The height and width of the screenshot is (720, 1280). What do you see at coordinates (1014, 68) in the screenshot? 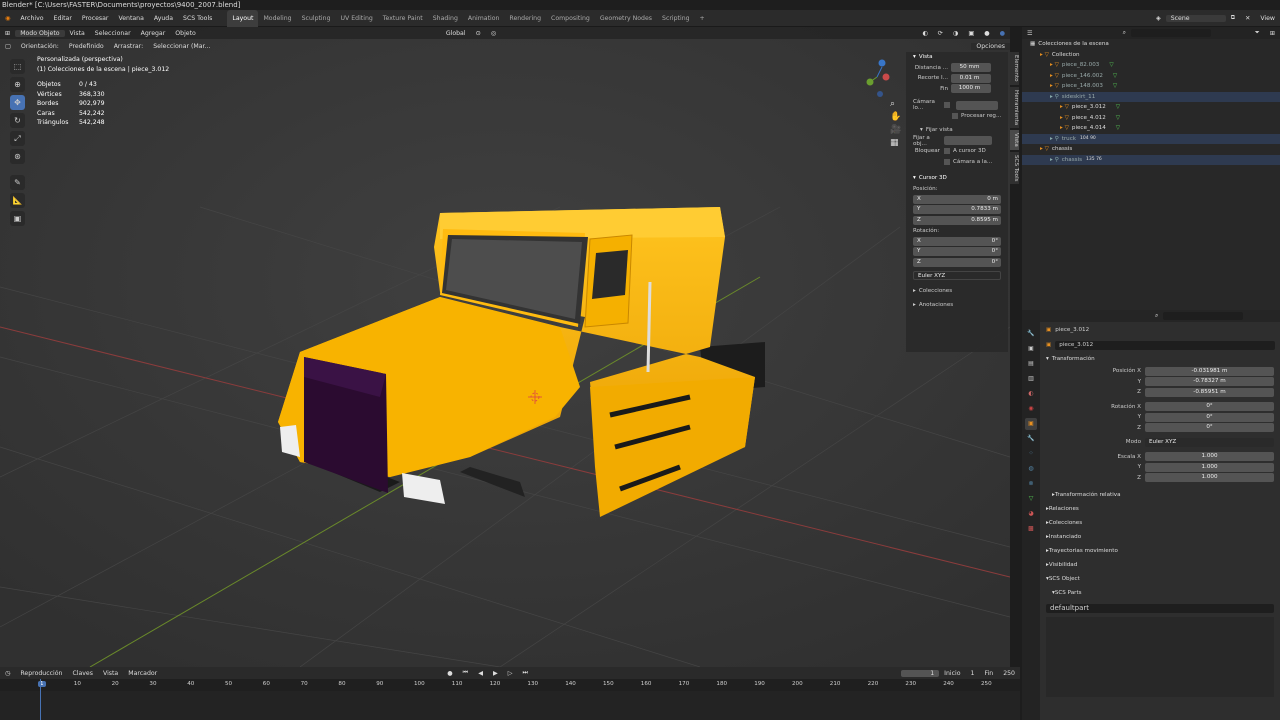
I see `tab-elemento: Elemento` at bounding box center [1014, 68].